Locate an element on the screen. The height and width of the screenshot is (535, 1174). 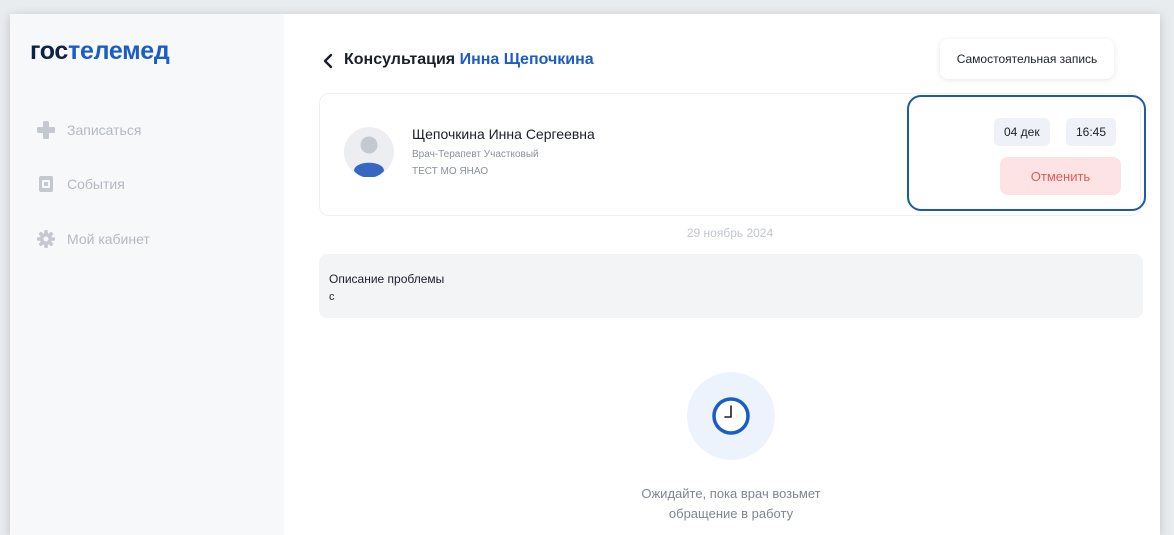
sidebar-item-label: События is located at coordinates (96, 184).